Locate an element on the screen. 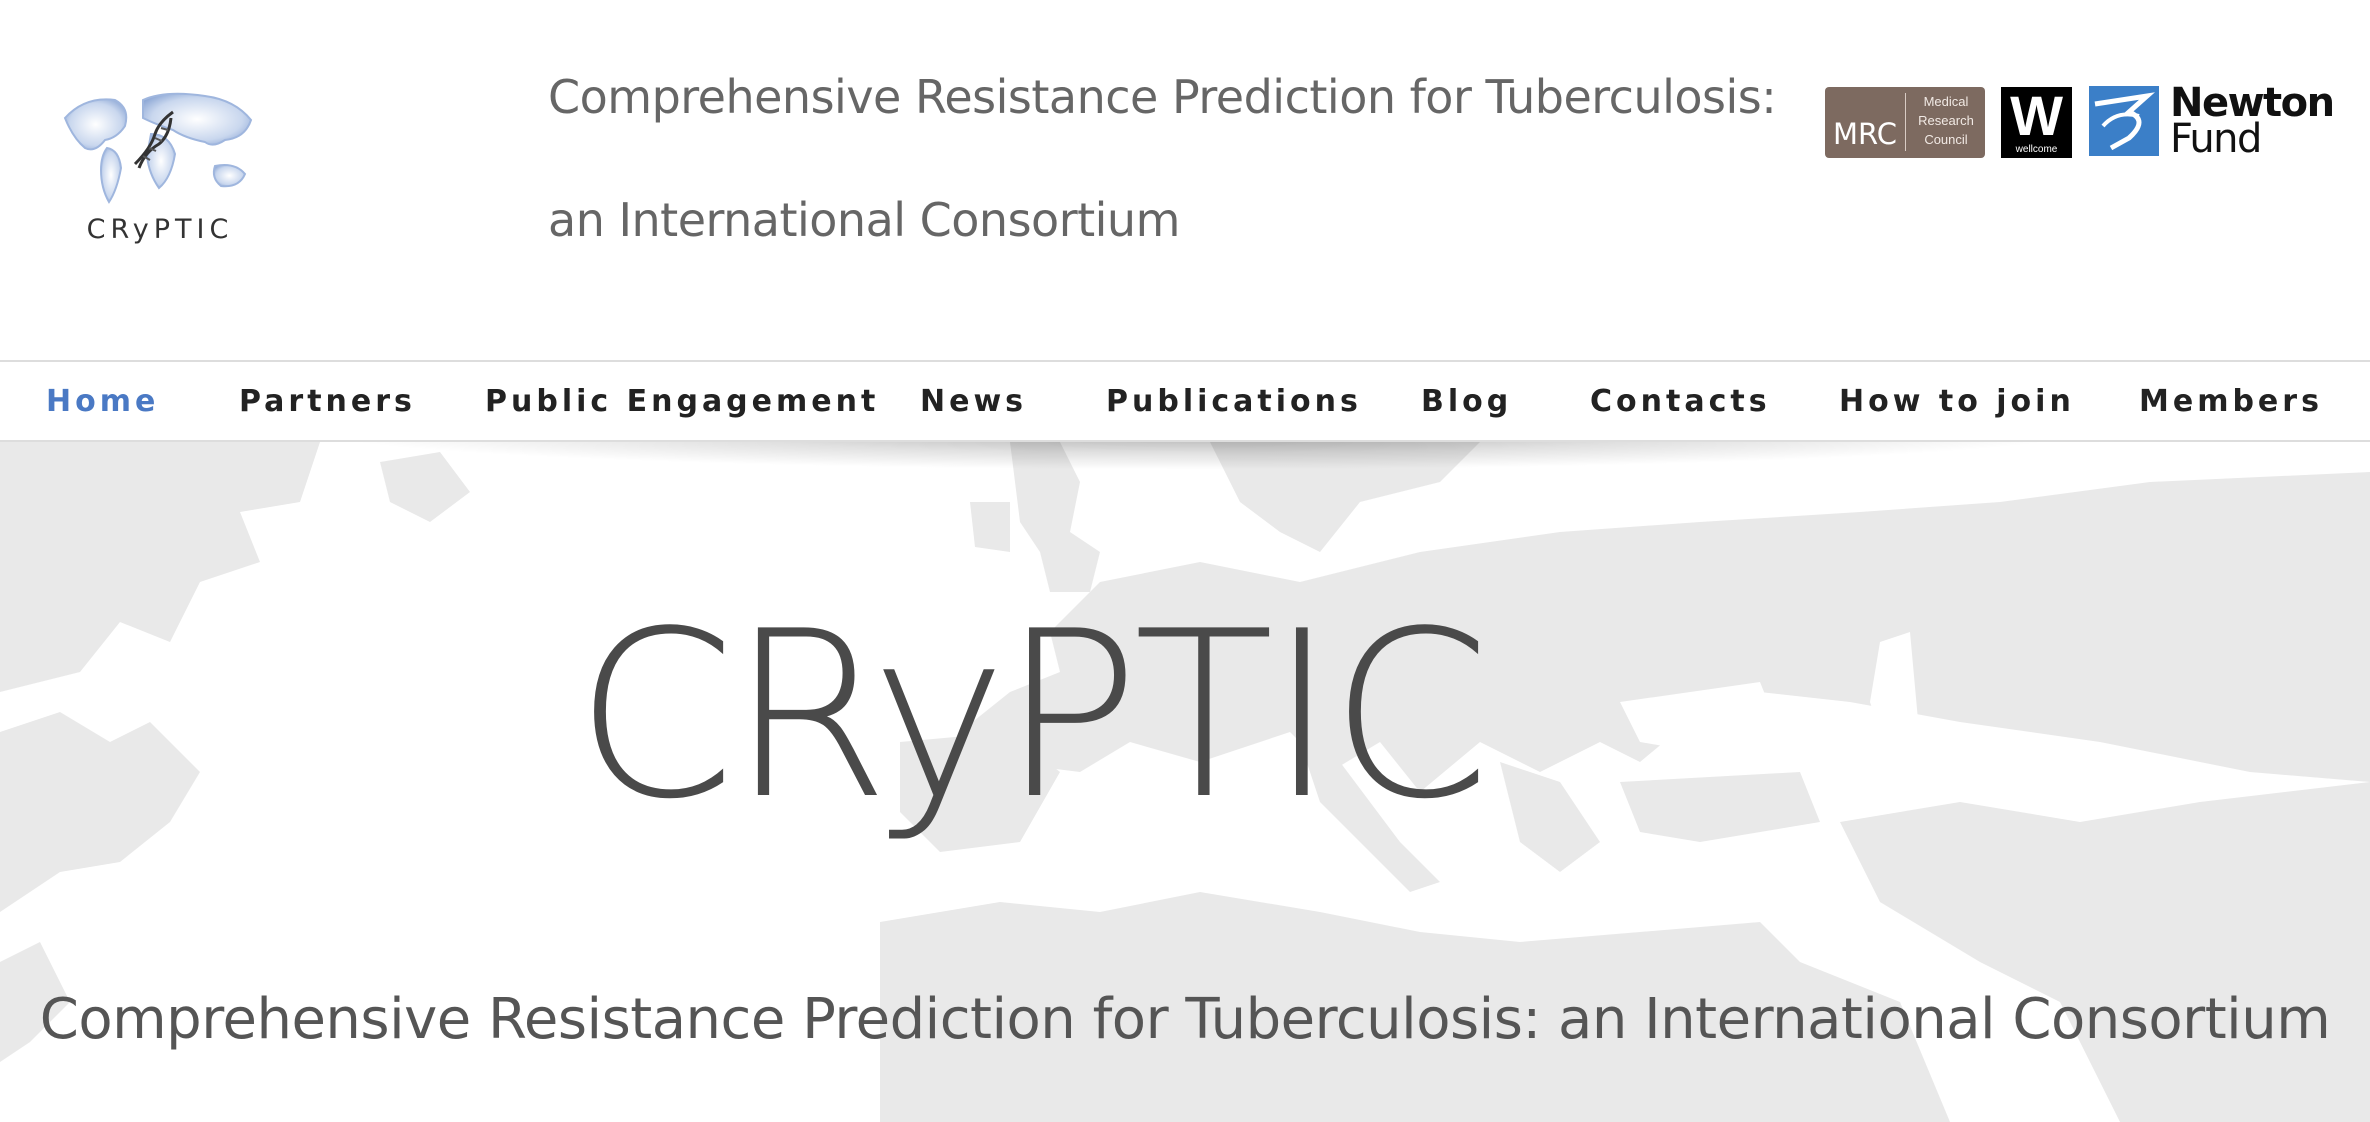  nav-item-publications: Publications is located at coordinates (1234, 401).